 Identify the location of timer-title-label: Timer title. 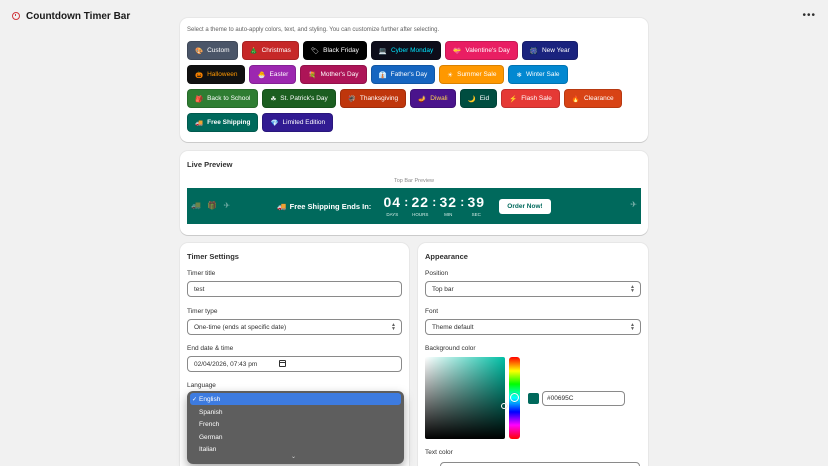
(201, 273).